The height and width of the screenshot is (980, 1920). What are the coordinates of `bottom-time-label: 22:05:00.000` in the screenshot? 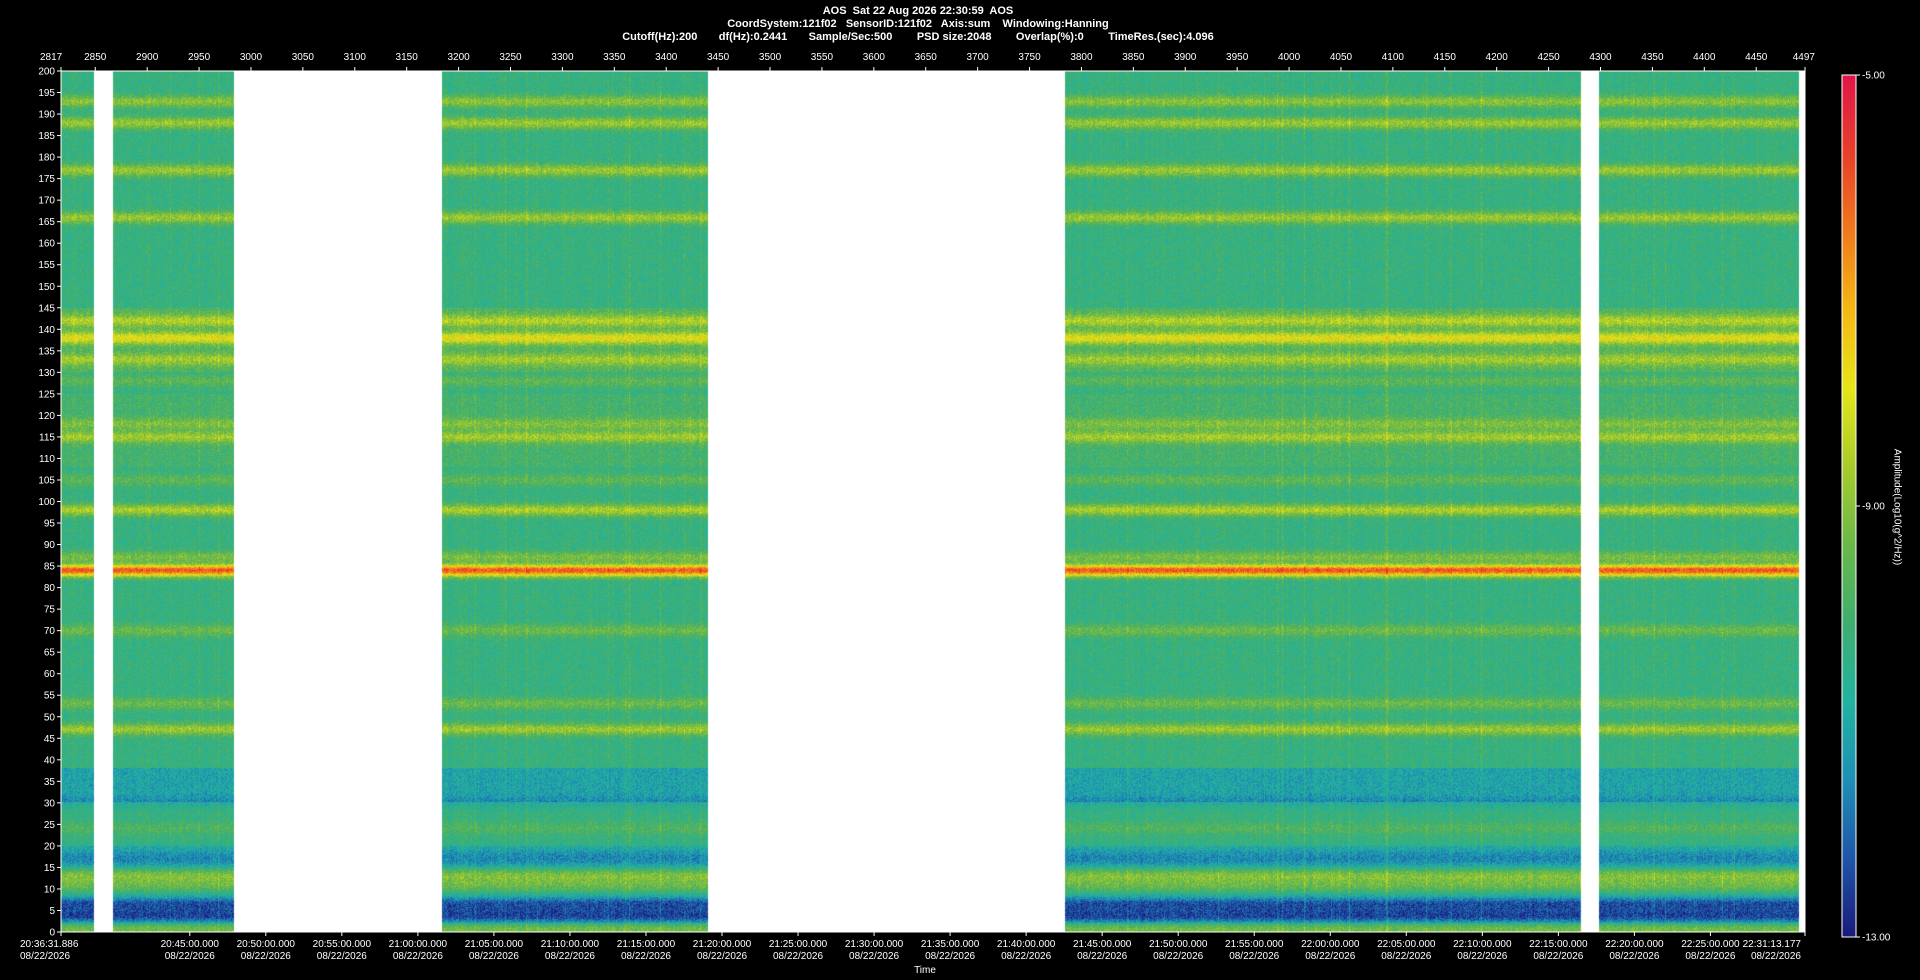 It's located at (1406, 944).